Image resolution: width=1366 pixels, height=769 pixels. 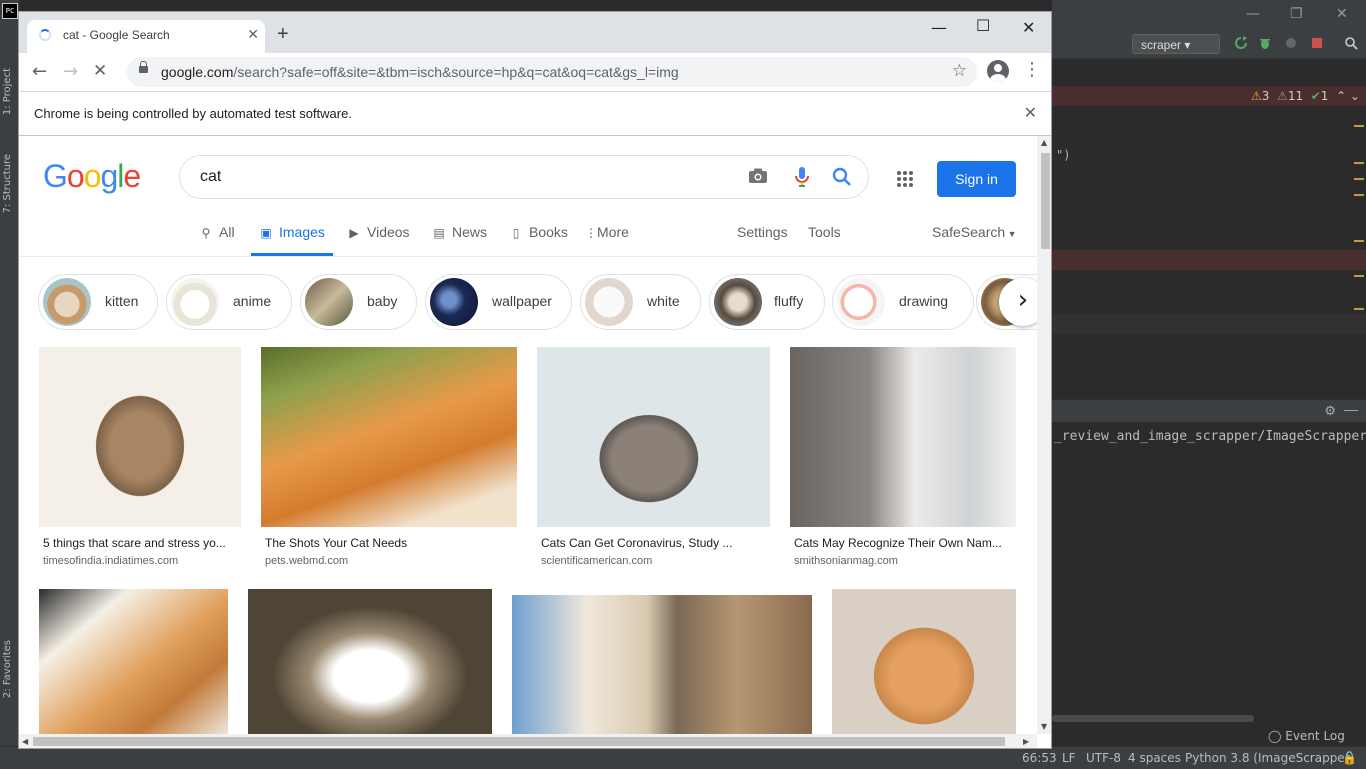 I want to click on rerun-icon, so click(x=1241, y=43).